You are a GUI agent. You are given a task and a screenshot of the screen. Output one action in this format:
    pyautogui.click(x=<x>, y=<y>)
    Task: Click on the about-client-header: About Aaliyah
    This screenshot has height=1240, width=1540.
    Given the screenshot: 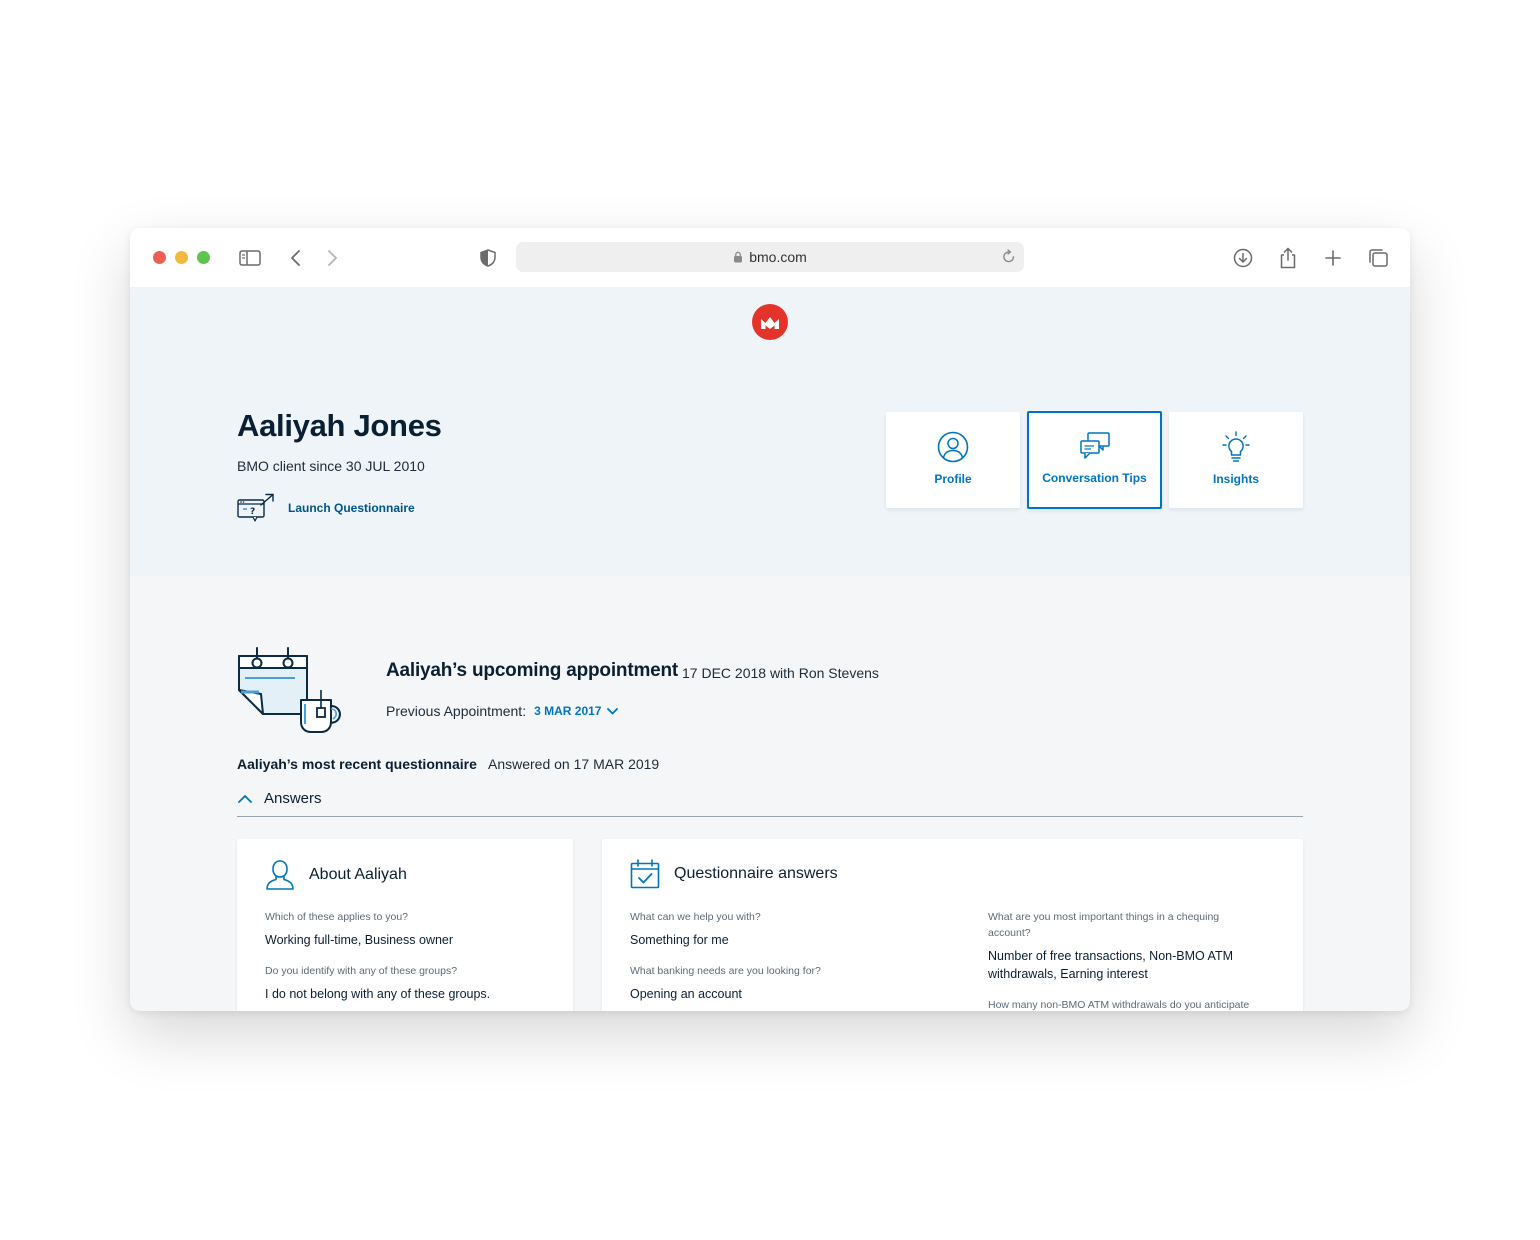 What is the action you would take?
    pyautogui.click(x=336, y=875)
    